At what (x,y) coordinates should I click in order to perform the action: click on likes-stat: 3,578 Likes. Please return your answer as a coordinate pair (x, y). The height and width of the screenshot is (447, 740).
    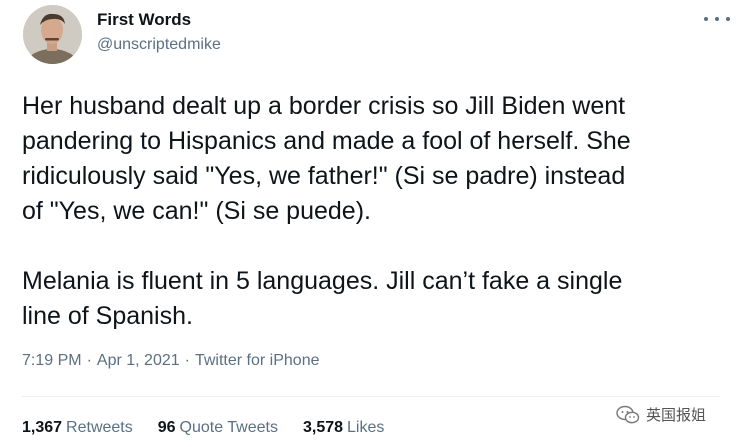
    Looking at the image, I should click on (343, 428).